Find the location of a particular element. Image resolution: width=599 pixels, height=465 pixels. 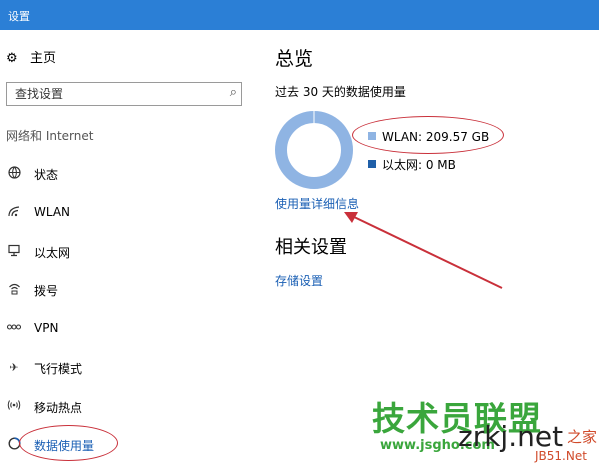

sidebar-item-vpn: VPN is located at coordinates (32, 333).